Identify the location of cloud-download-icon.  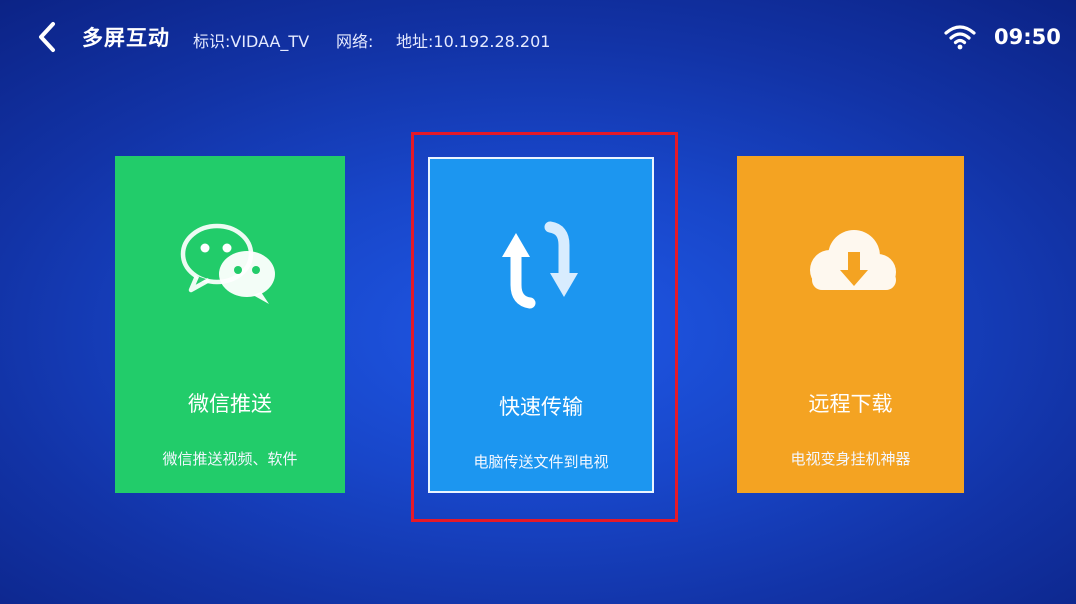
(851, 263).